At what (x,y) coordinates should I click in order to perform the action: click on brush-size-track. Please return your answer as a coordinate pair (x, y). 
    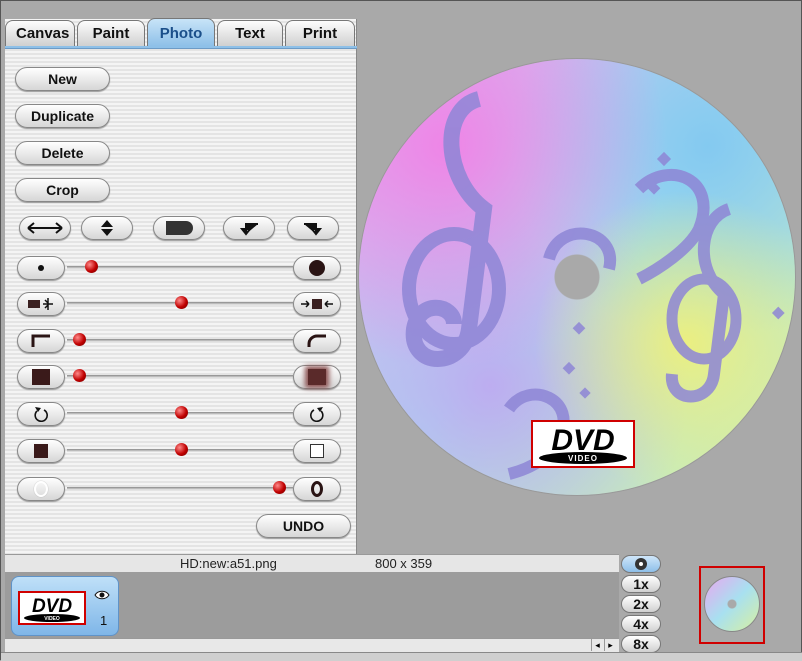
    Looking at the image, I should click on (180, 267).